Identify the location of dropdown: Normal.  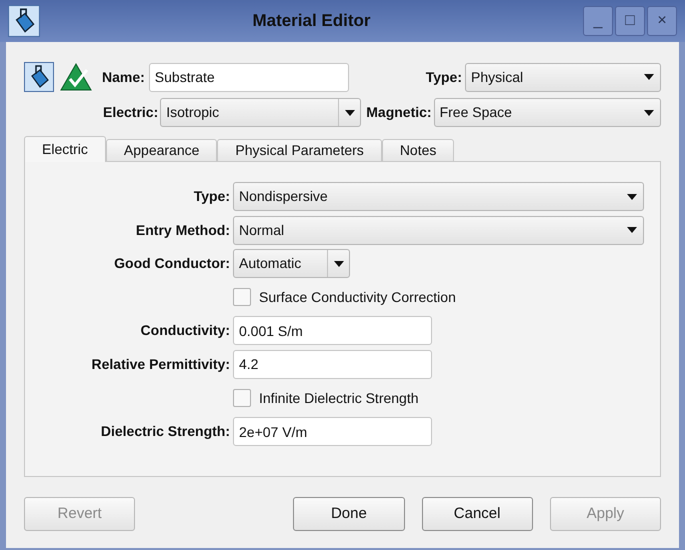
(438, 230).